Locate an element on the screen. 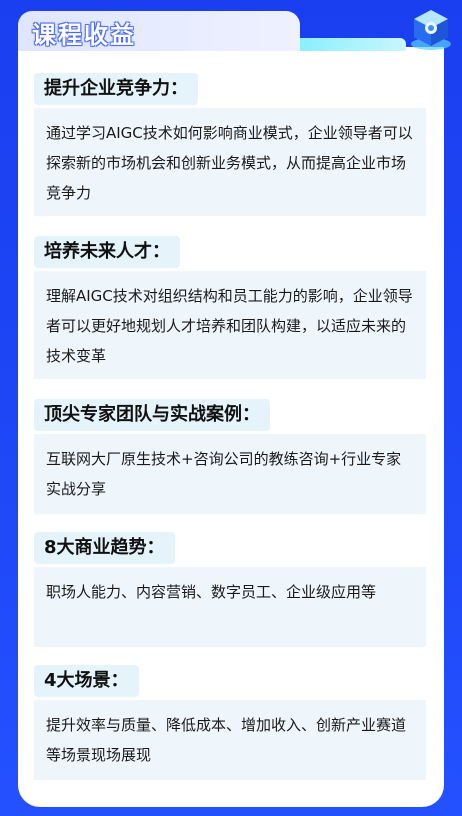  section-title-talent: 培养未来人才： is located at coordinates (107, 252).